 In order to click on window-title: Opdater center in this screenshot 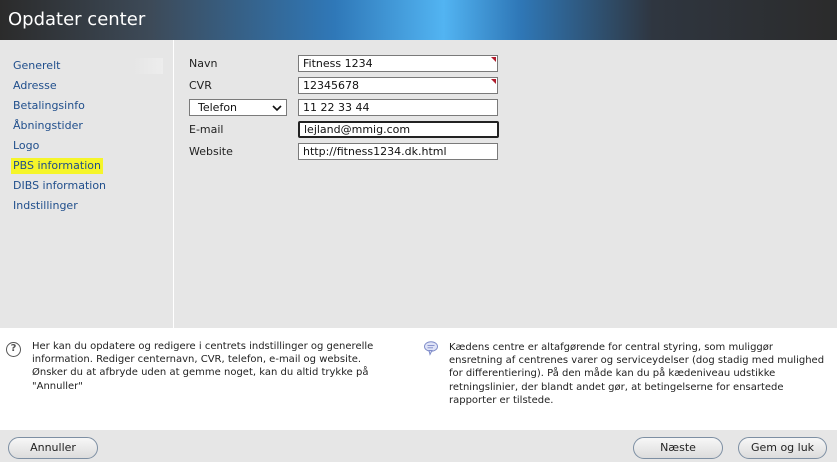, I will do `click(77, 19)`.